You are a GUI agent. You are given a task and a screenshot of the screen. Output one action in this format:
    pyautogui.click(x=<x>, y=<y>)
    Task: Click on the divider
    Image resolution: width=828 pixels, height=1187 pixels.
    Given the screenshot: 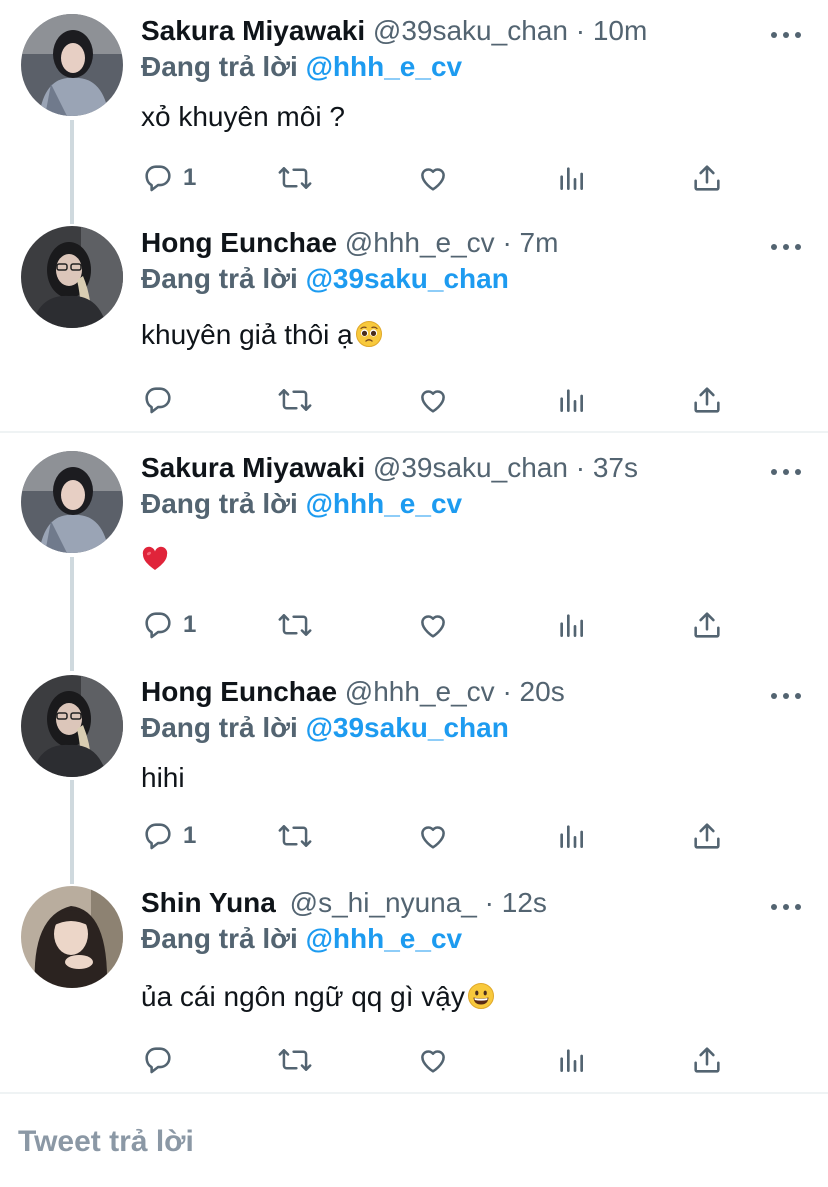 What is the action you would take?
    pyautogui.click(x=414, y=1093)
    